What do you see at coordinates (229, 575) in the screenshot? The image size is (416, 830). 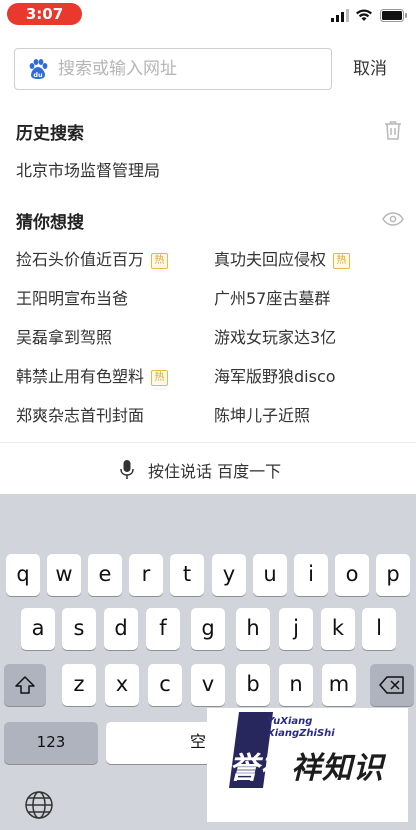 I see `key-y: y` at bounding box center [229, 575].